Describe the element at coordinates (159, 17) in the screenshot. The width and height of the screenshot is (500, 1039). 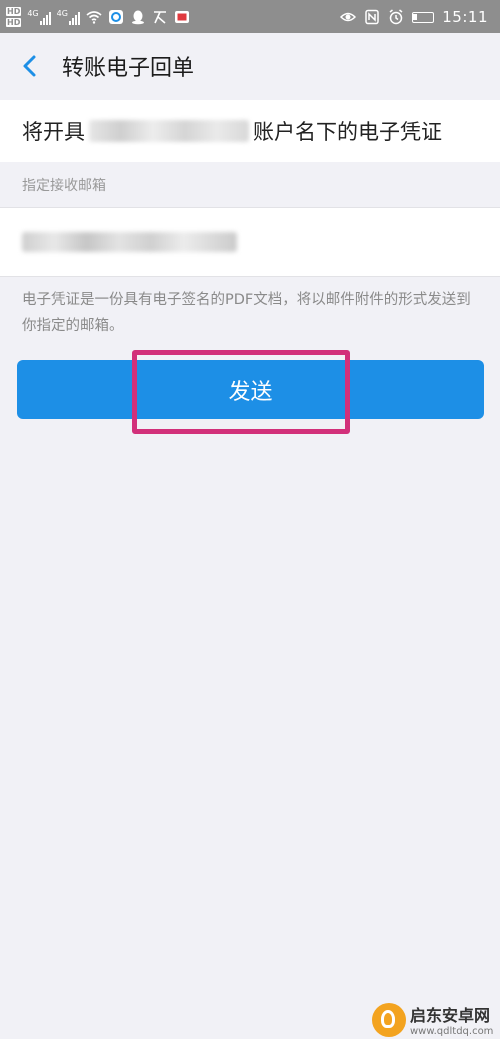
I see `translate-icon` at that location.